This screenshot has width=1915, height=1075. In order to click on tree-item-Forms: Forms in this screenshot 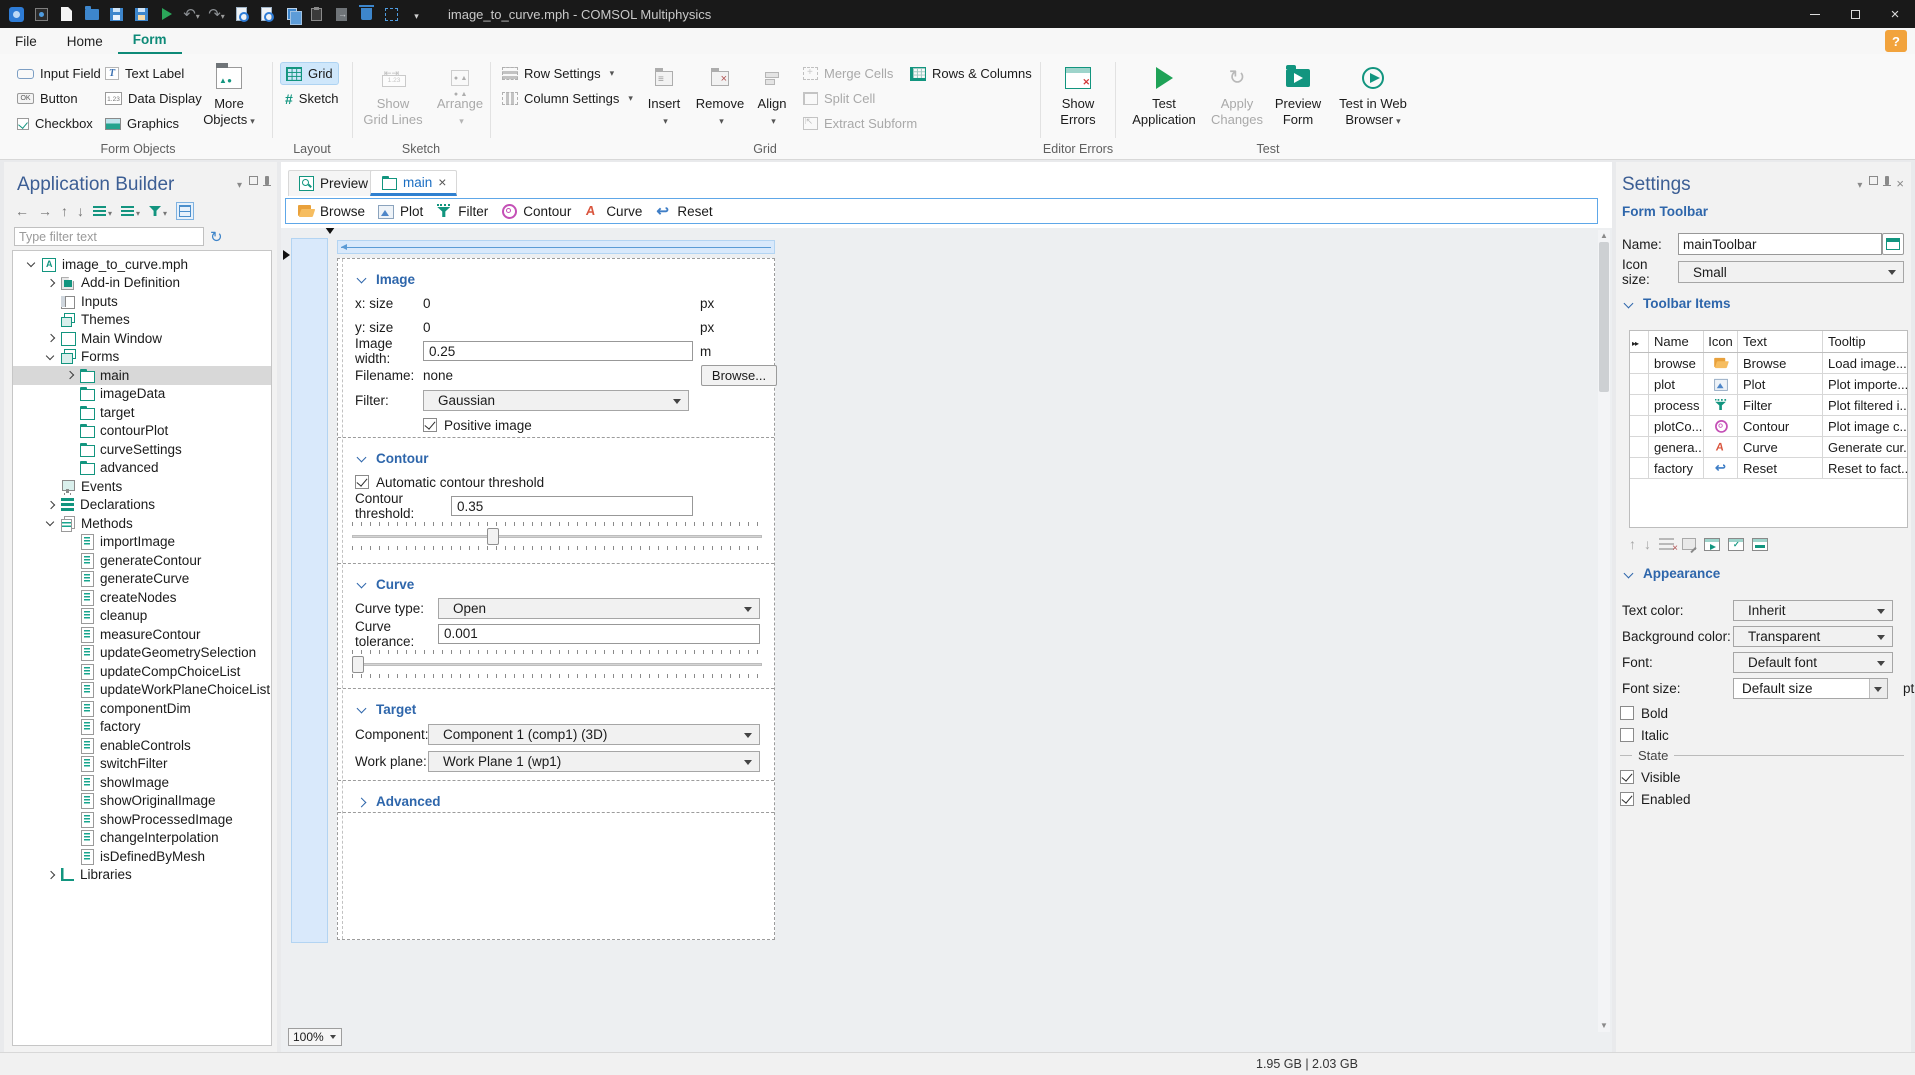, I will do `click(142, 357)`.